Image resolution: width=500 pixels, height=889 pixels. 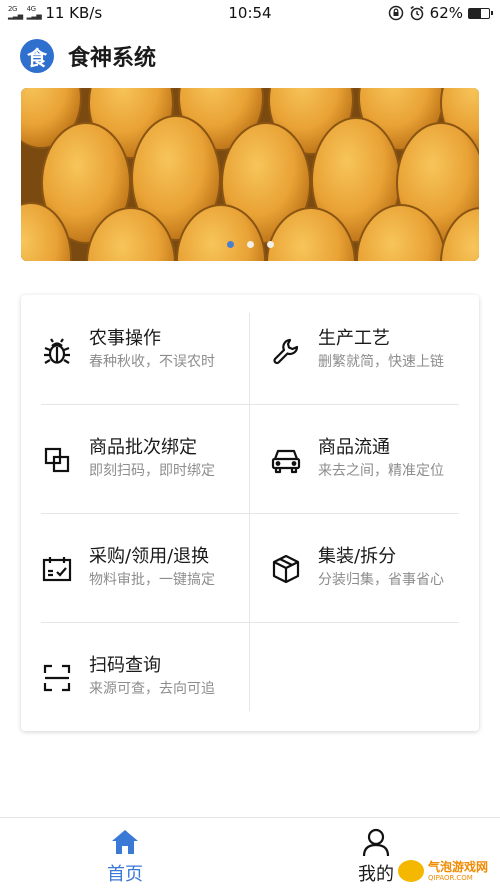 What do you see at coordinates (152, 580) in the screenshot?
I see `menu-item-subtitle: 物料审批，一键搞定` at bounding box center [152, 580].